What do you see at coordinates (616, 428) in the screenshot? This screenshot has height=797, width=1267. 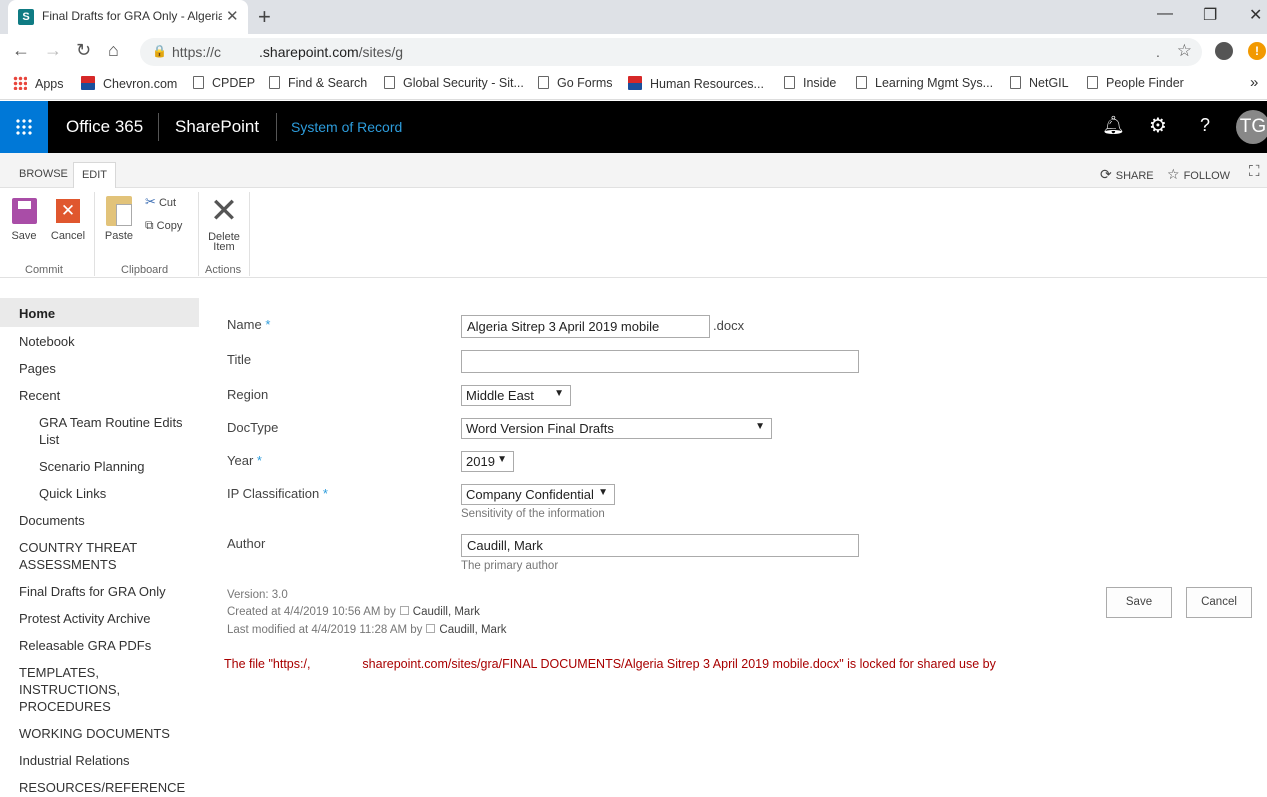 I see `doctype-select: Word Version Final Drafts ▼` at bounding box center [616, 428].